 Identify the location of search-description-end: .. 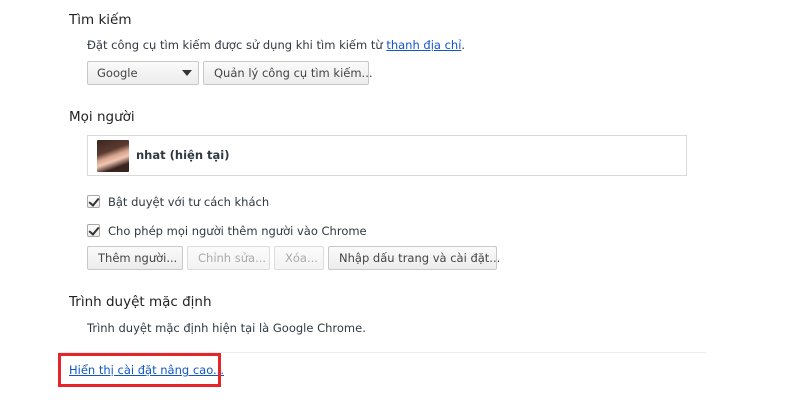
(463, 45).